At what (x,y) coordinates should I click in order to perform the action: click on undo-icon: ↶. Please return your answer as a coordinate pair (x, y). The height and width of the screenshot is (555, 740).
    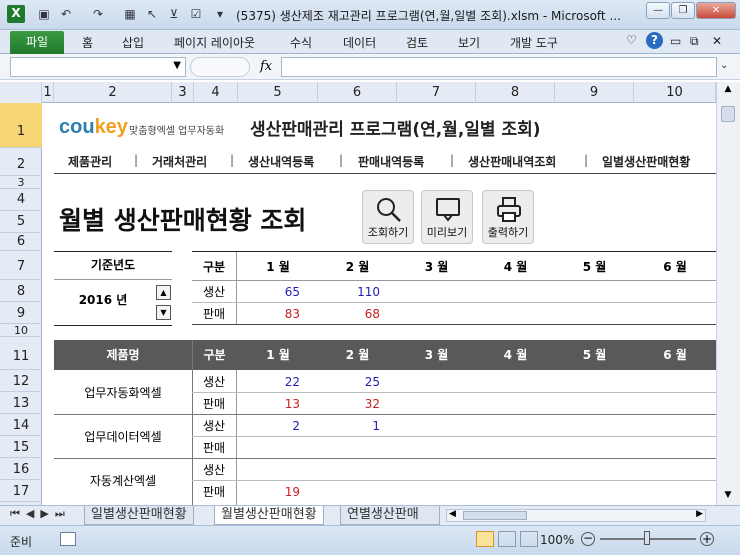
    Looking at the image, I should click on (66, 14).